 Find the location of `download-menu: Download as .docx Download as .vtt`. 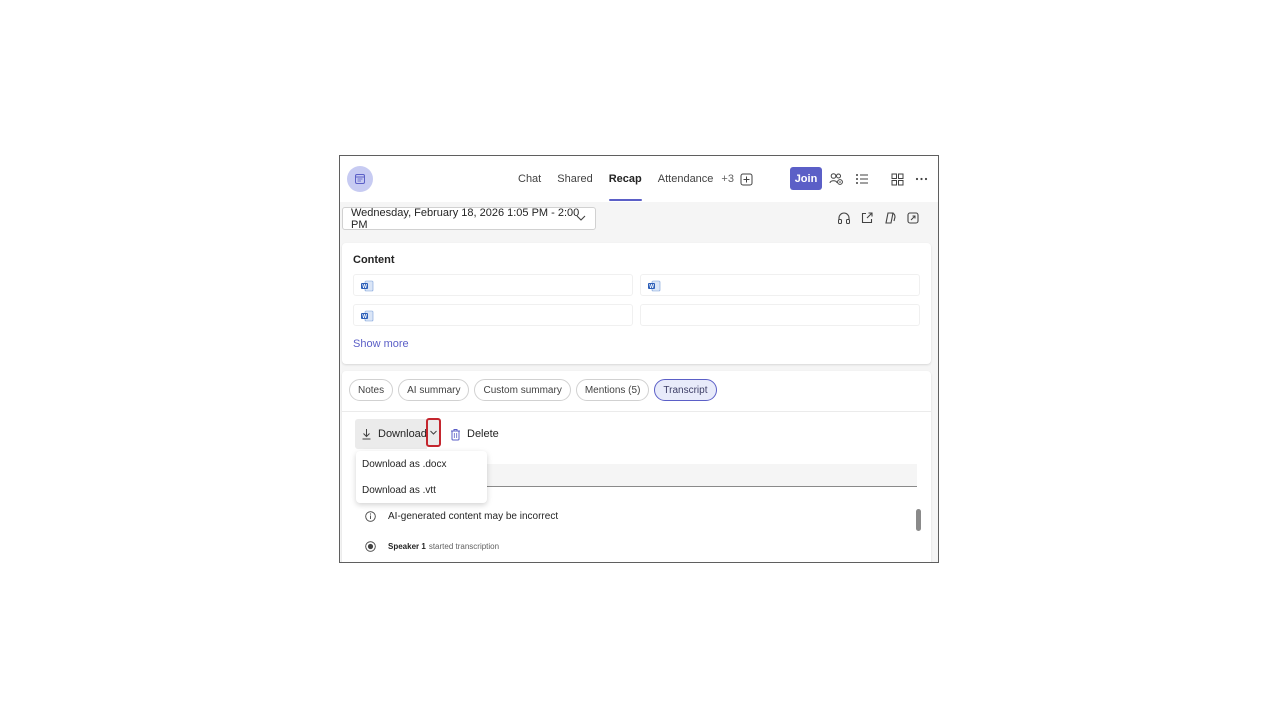

download-menu: Download as .docx Download as .vtt is located at coordinates (421, 477).